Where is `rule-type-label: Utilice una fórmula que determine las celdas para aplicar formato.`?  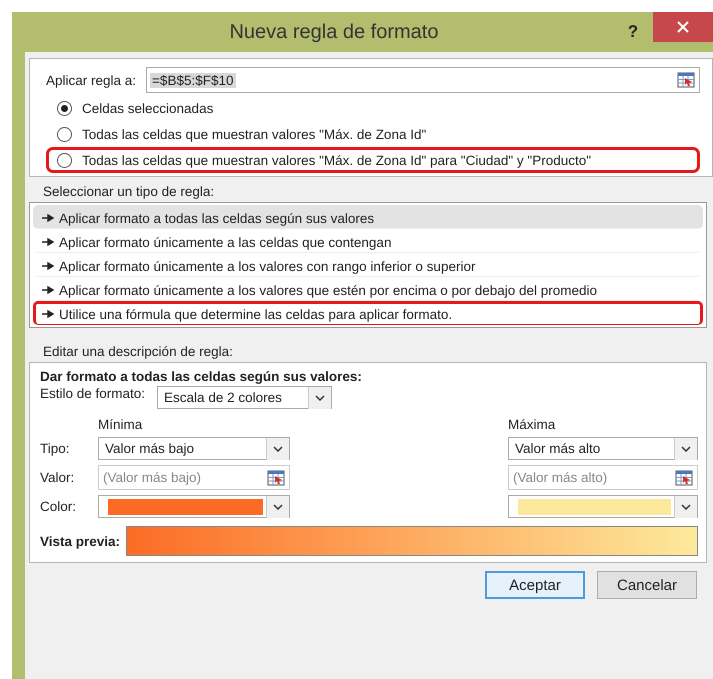
rule-type-label: Utilice una fórmula que determine las celdas para aplicar formato. is located at coordinates (255, 314).